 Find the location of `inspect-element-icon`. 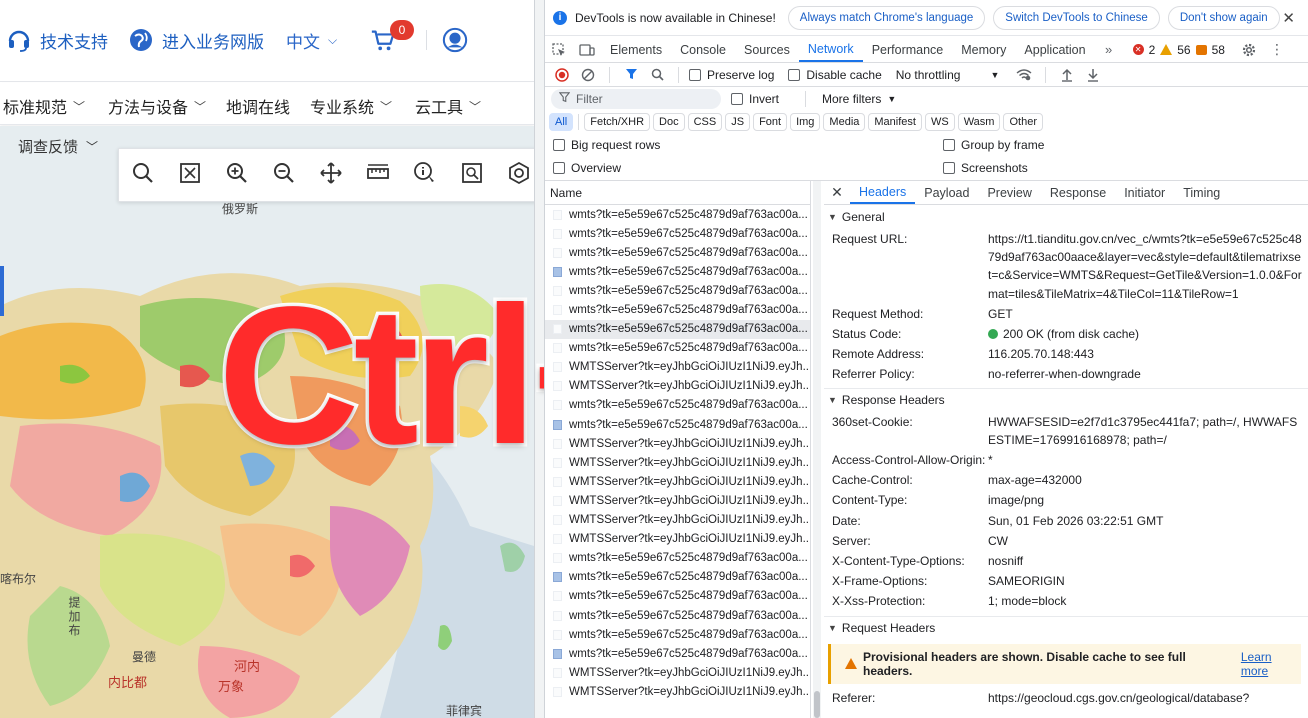

inspect-element-icon is located at coordinates (559, 49).